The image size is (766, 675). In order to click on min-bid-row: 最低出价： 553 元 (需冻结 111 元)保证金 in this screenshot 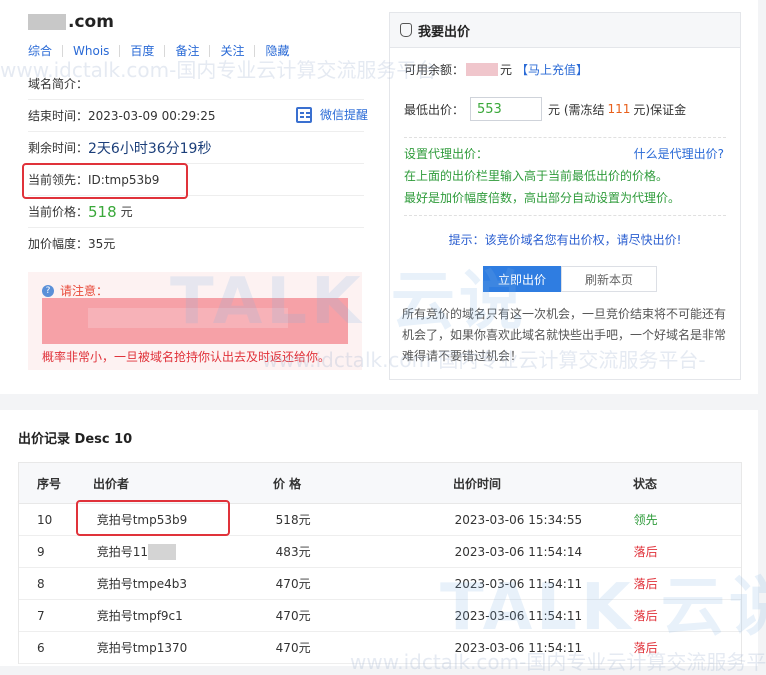, I will do `click(545, 109)`.